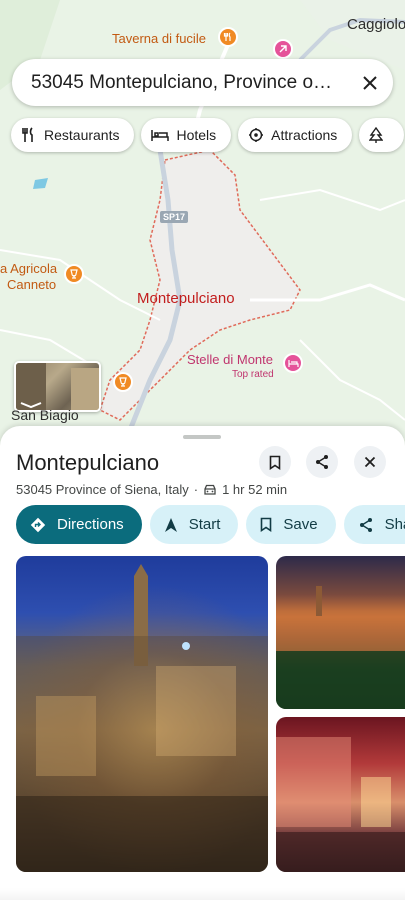 Image resolution: width=405 pixels, height=900 pixels. I want to click on action-buttons: Directions Start Save Share, so click(210, 524).